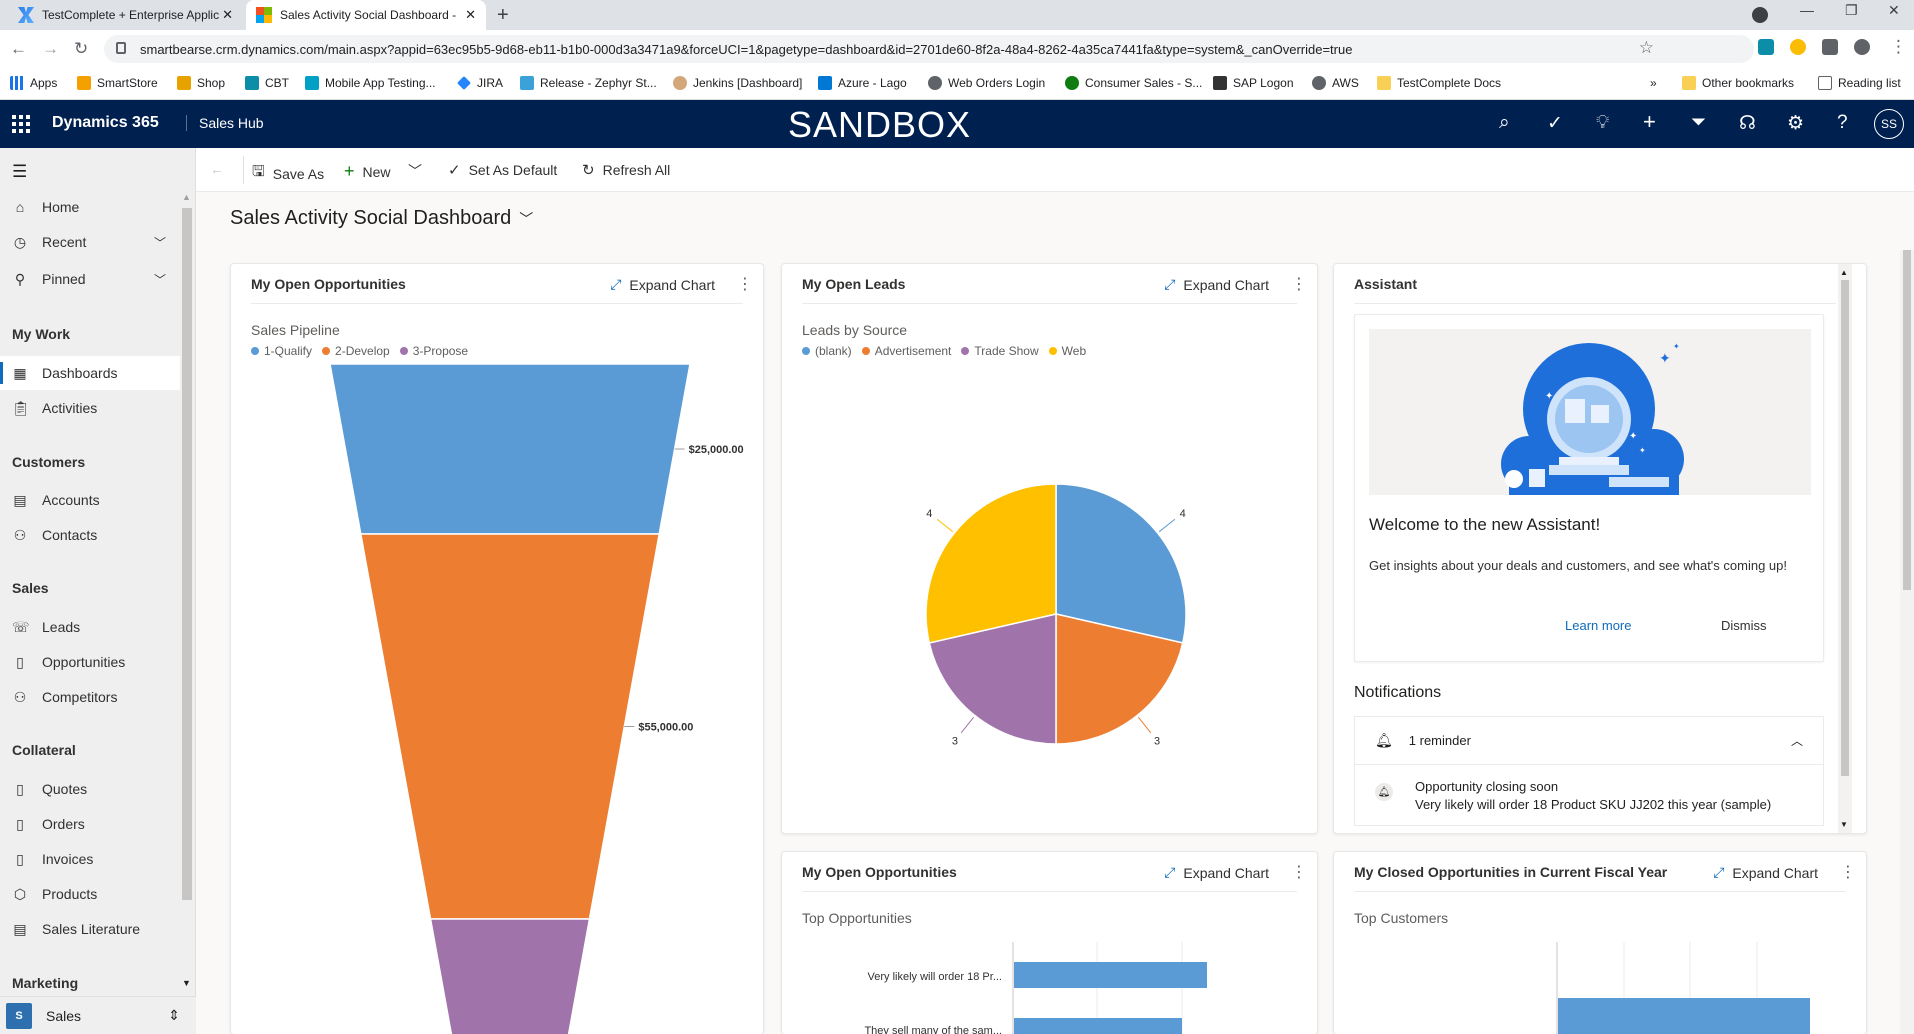 The width and height of the screenshot is (1914, 1034). Describe the element at coordinates (1589, 741) in the screenshot. I see `reminder-group-header: 🔔︎ 1 reminder ︿` at that location.